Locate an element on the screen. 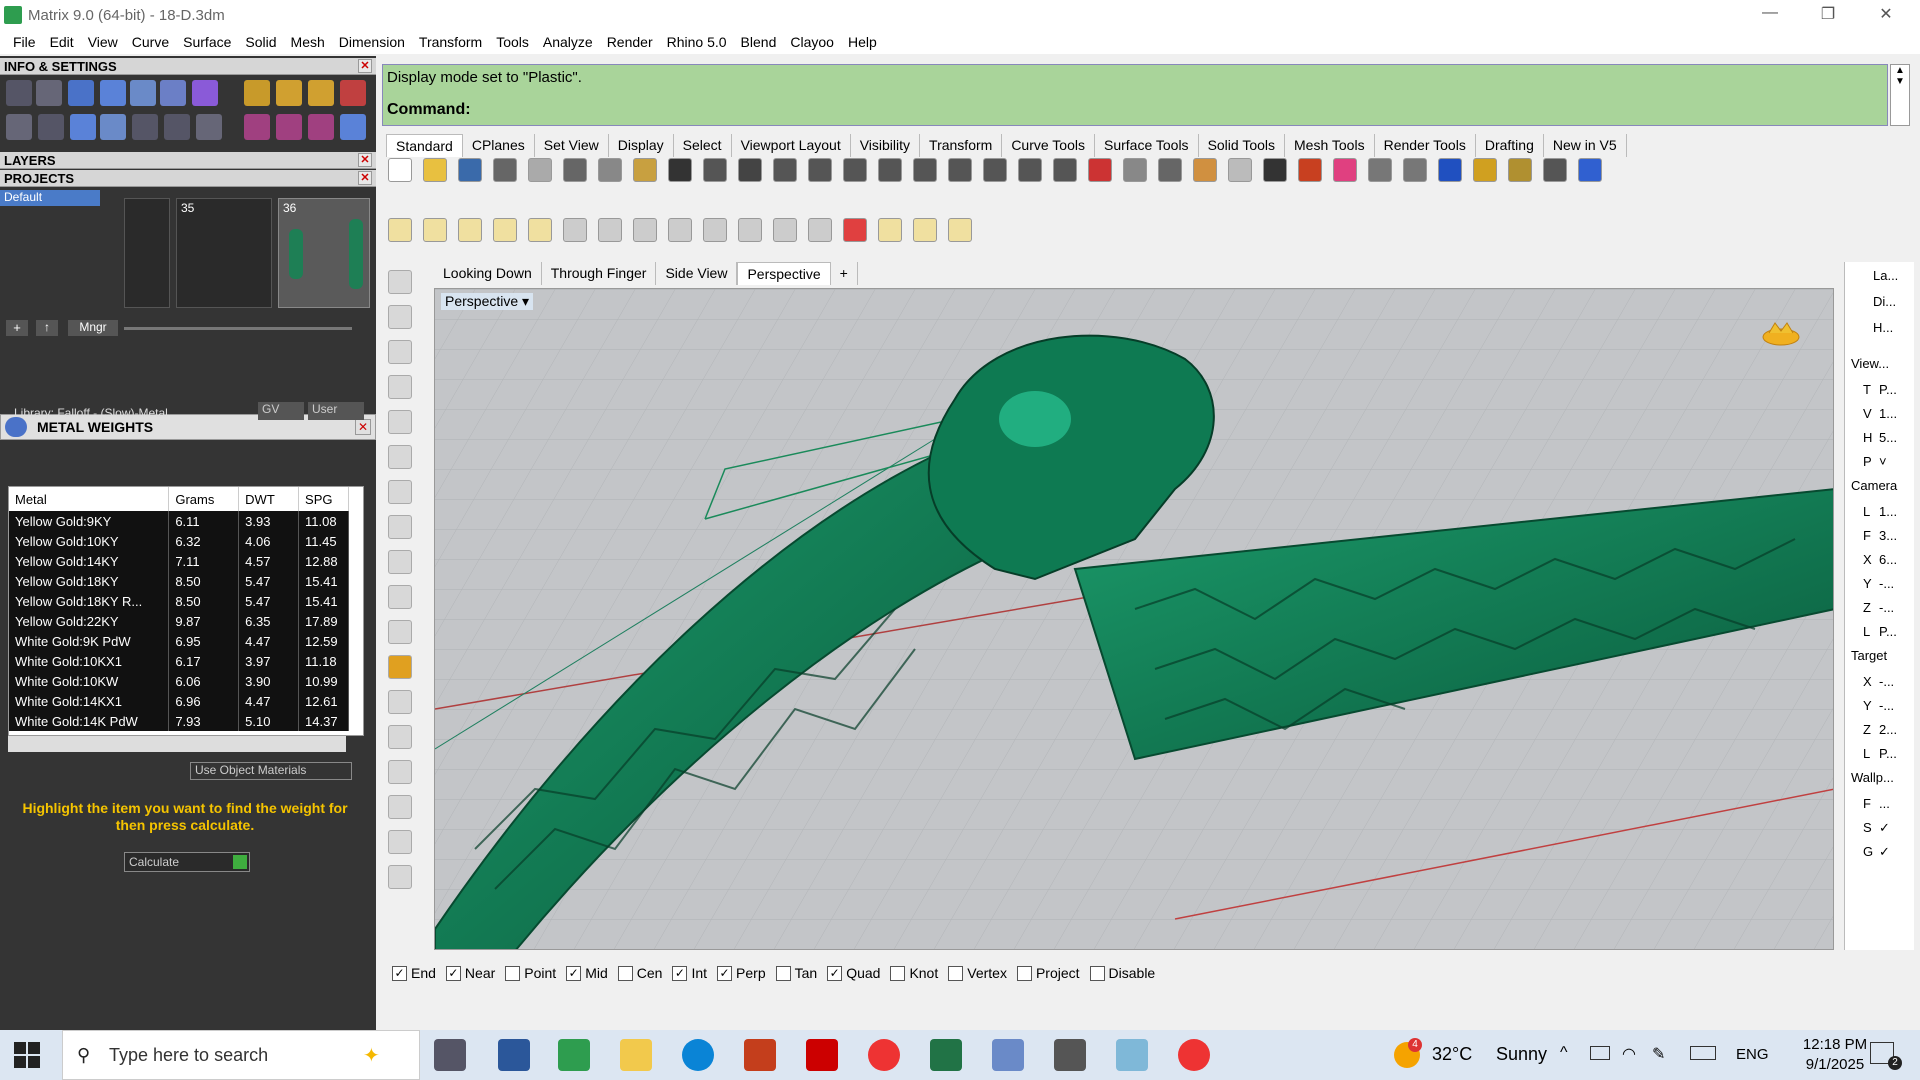 This screenshot has width=1920, height=1080. col-dwt: DWT is located at coordinates (269, 499).